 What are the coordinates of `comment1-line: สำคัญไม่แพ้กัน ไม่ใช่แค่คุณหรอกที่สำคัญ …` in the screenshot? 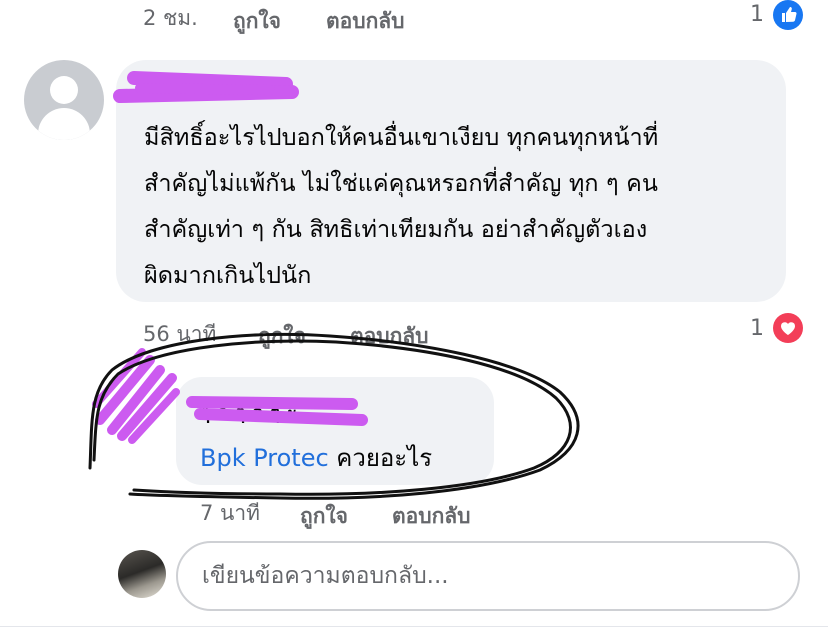 It's located at (401, 183).